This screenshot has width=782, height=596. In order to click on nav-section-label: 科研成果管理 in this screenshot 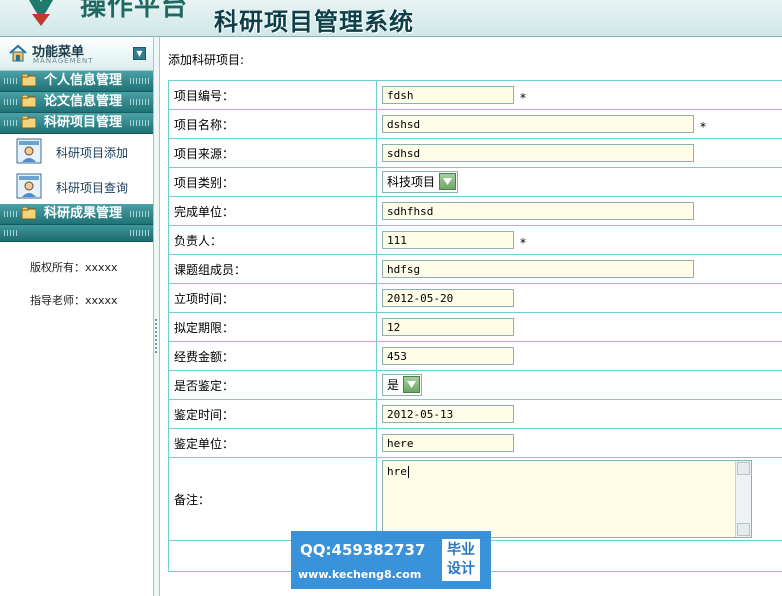, I will do `click(83, 213)`.